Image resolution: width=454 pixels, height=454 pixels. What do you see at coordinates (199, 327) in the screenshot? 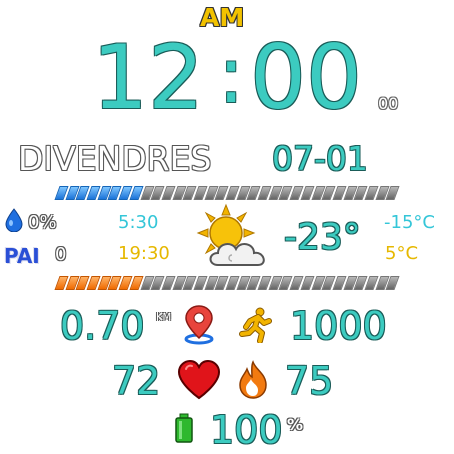
I see `location-pin-icon` at bounding box center [199, 327].